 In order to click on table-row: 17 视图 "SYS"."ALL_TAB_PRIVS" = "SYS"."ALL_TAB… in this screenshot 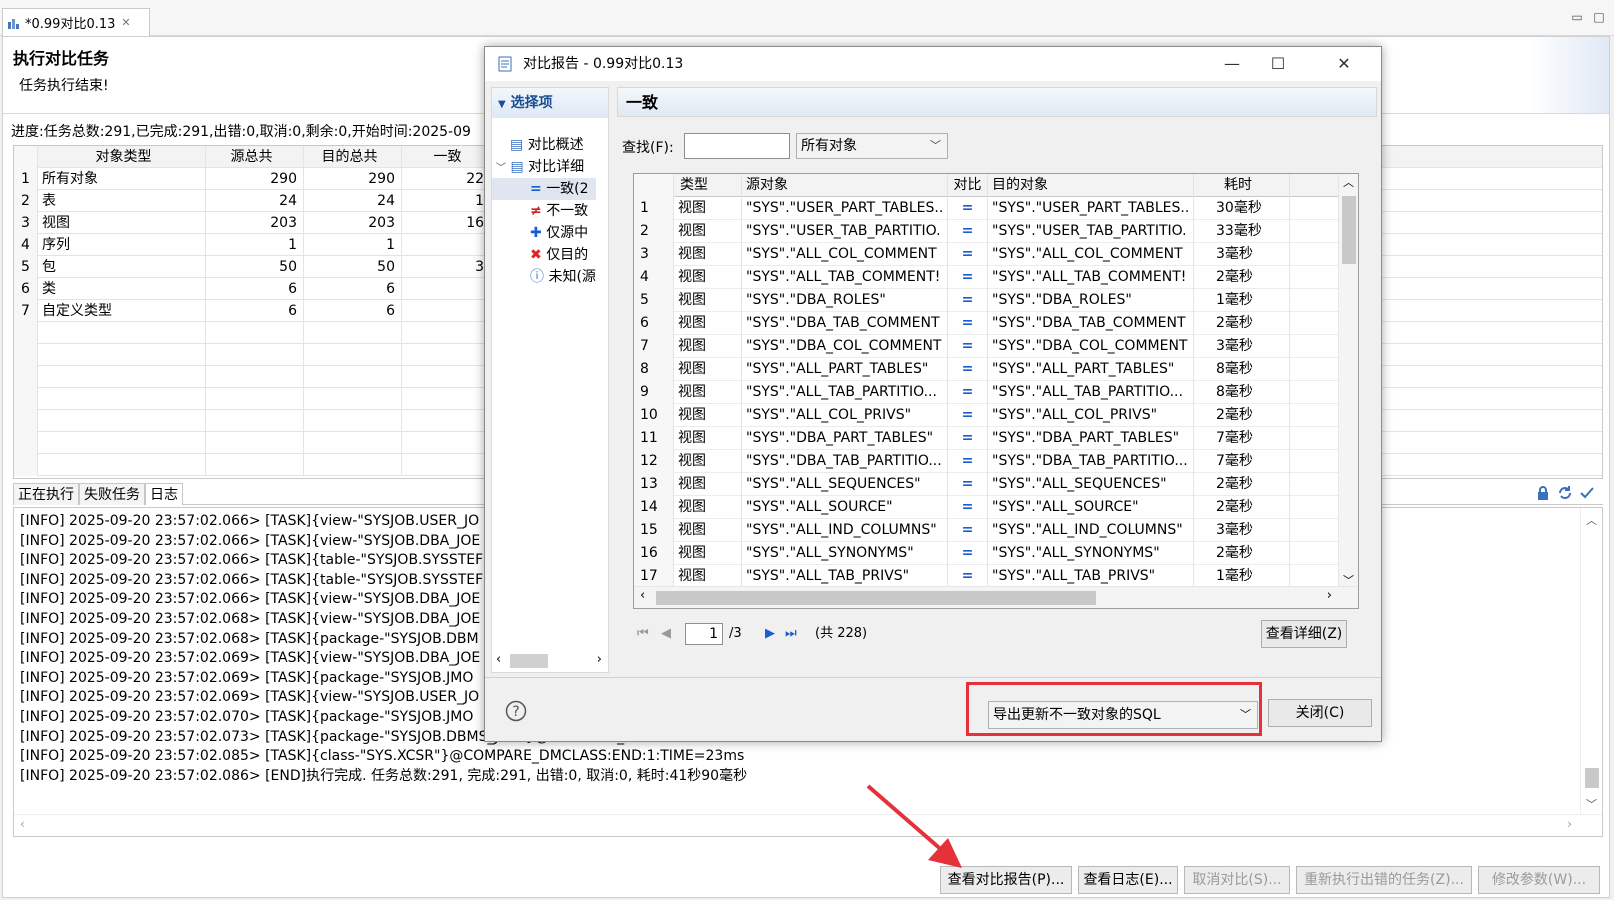, I will do `click(986, 576)`.